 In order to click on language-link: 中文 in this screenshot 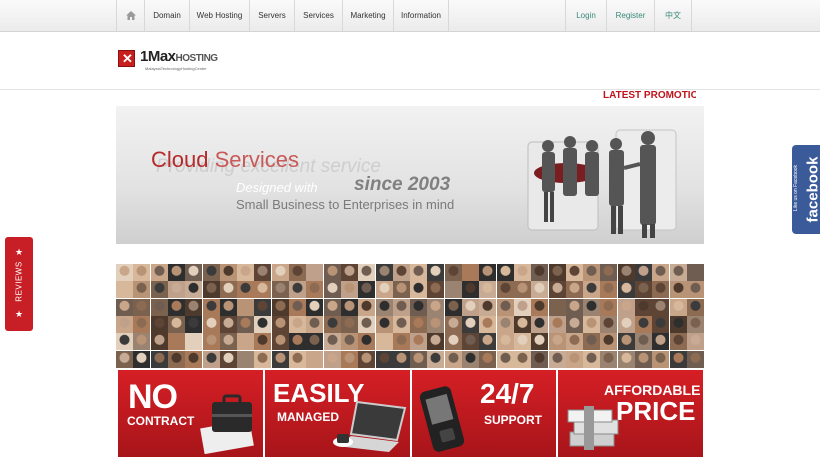, I will do `click(673, 15)`.